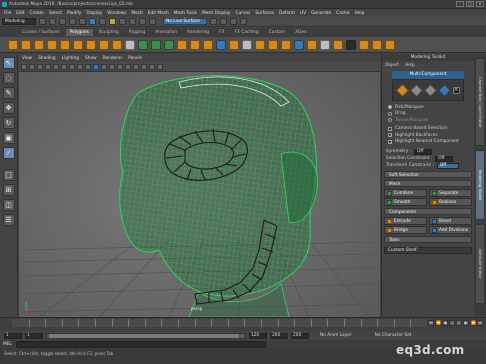 The height and width of the screenshot is (364, 486). What do you see at coordinates (445, 323) in the screenshot?
I see `step-back-frame-icon: ◀` at bounding box center [445, 323].